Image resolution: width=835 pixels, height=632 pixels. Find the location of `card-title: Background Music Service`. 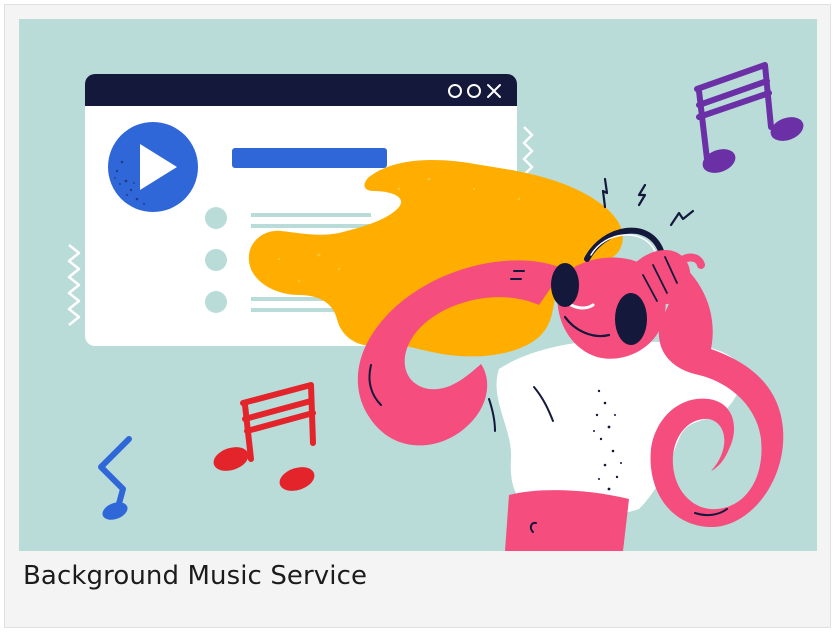

card-title: Background Music Service is located at coordinates (195, 576).